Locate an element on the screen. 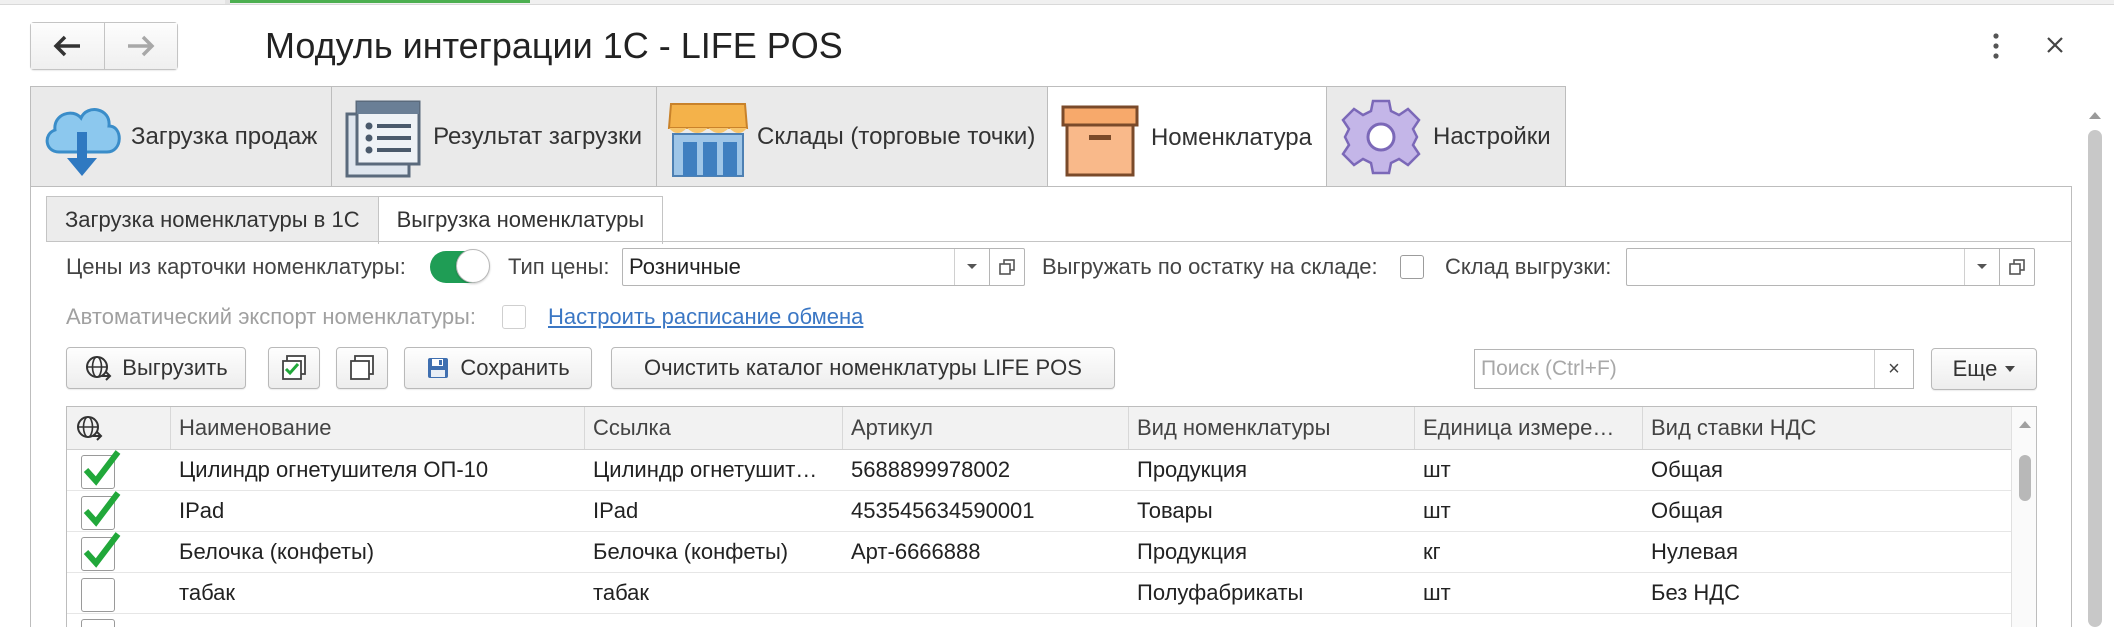  tab-sales-upload: Загрузка продаж is located at coordinates (181, 136).